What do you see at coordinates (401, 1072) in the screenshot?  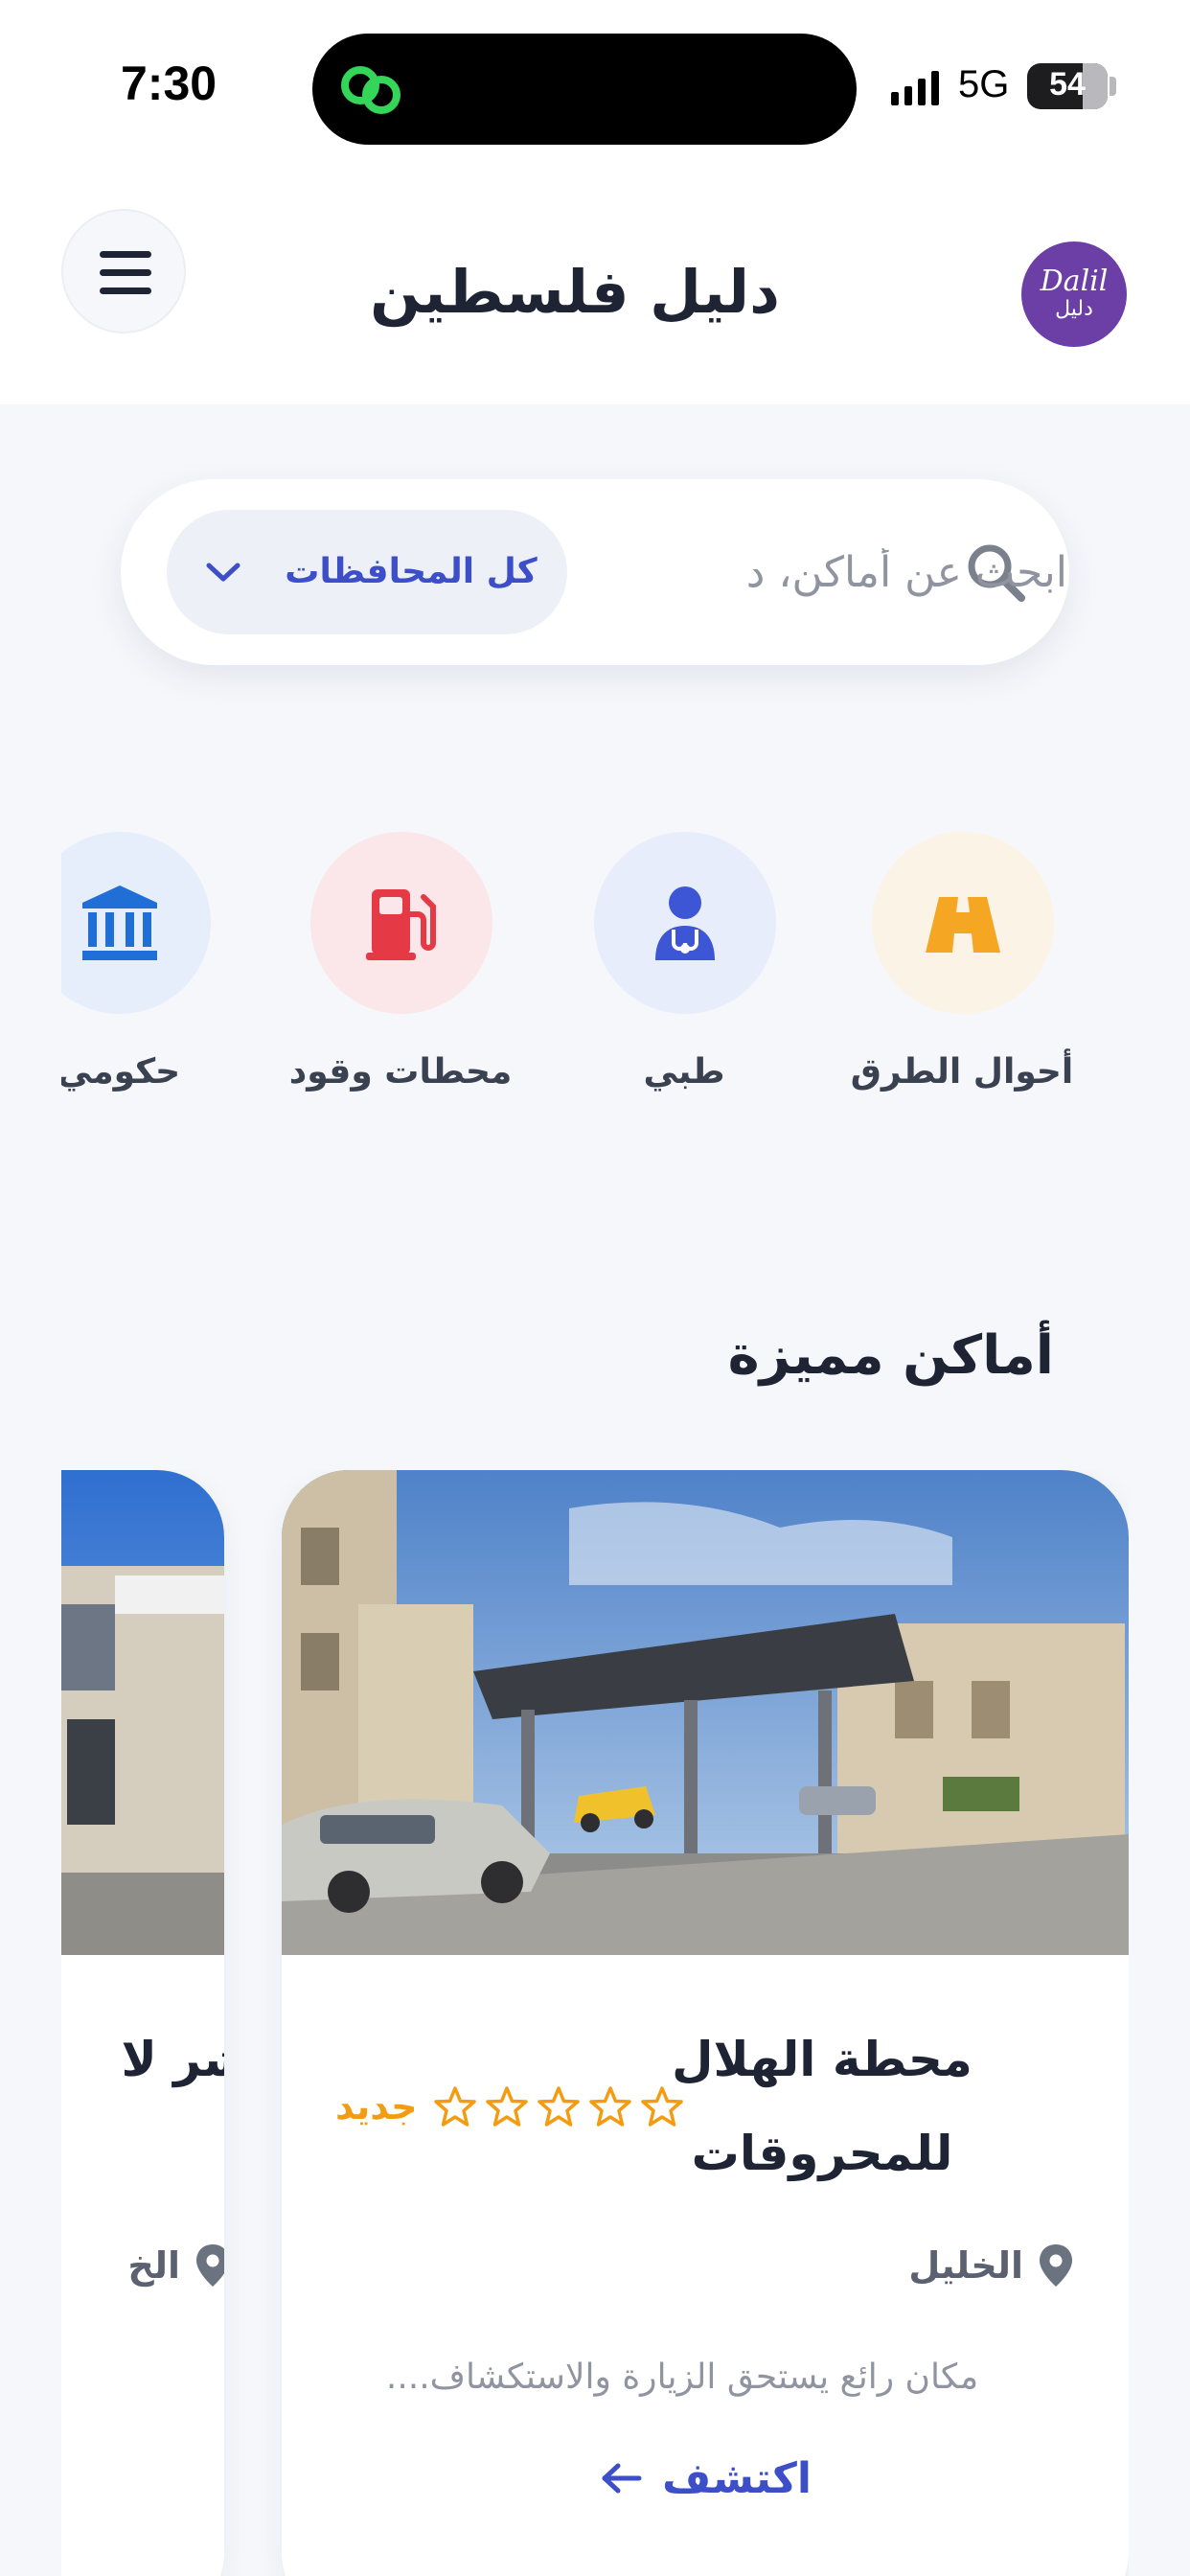 I see `category-label: محطات وقود` at bounding box center [401, 1072].